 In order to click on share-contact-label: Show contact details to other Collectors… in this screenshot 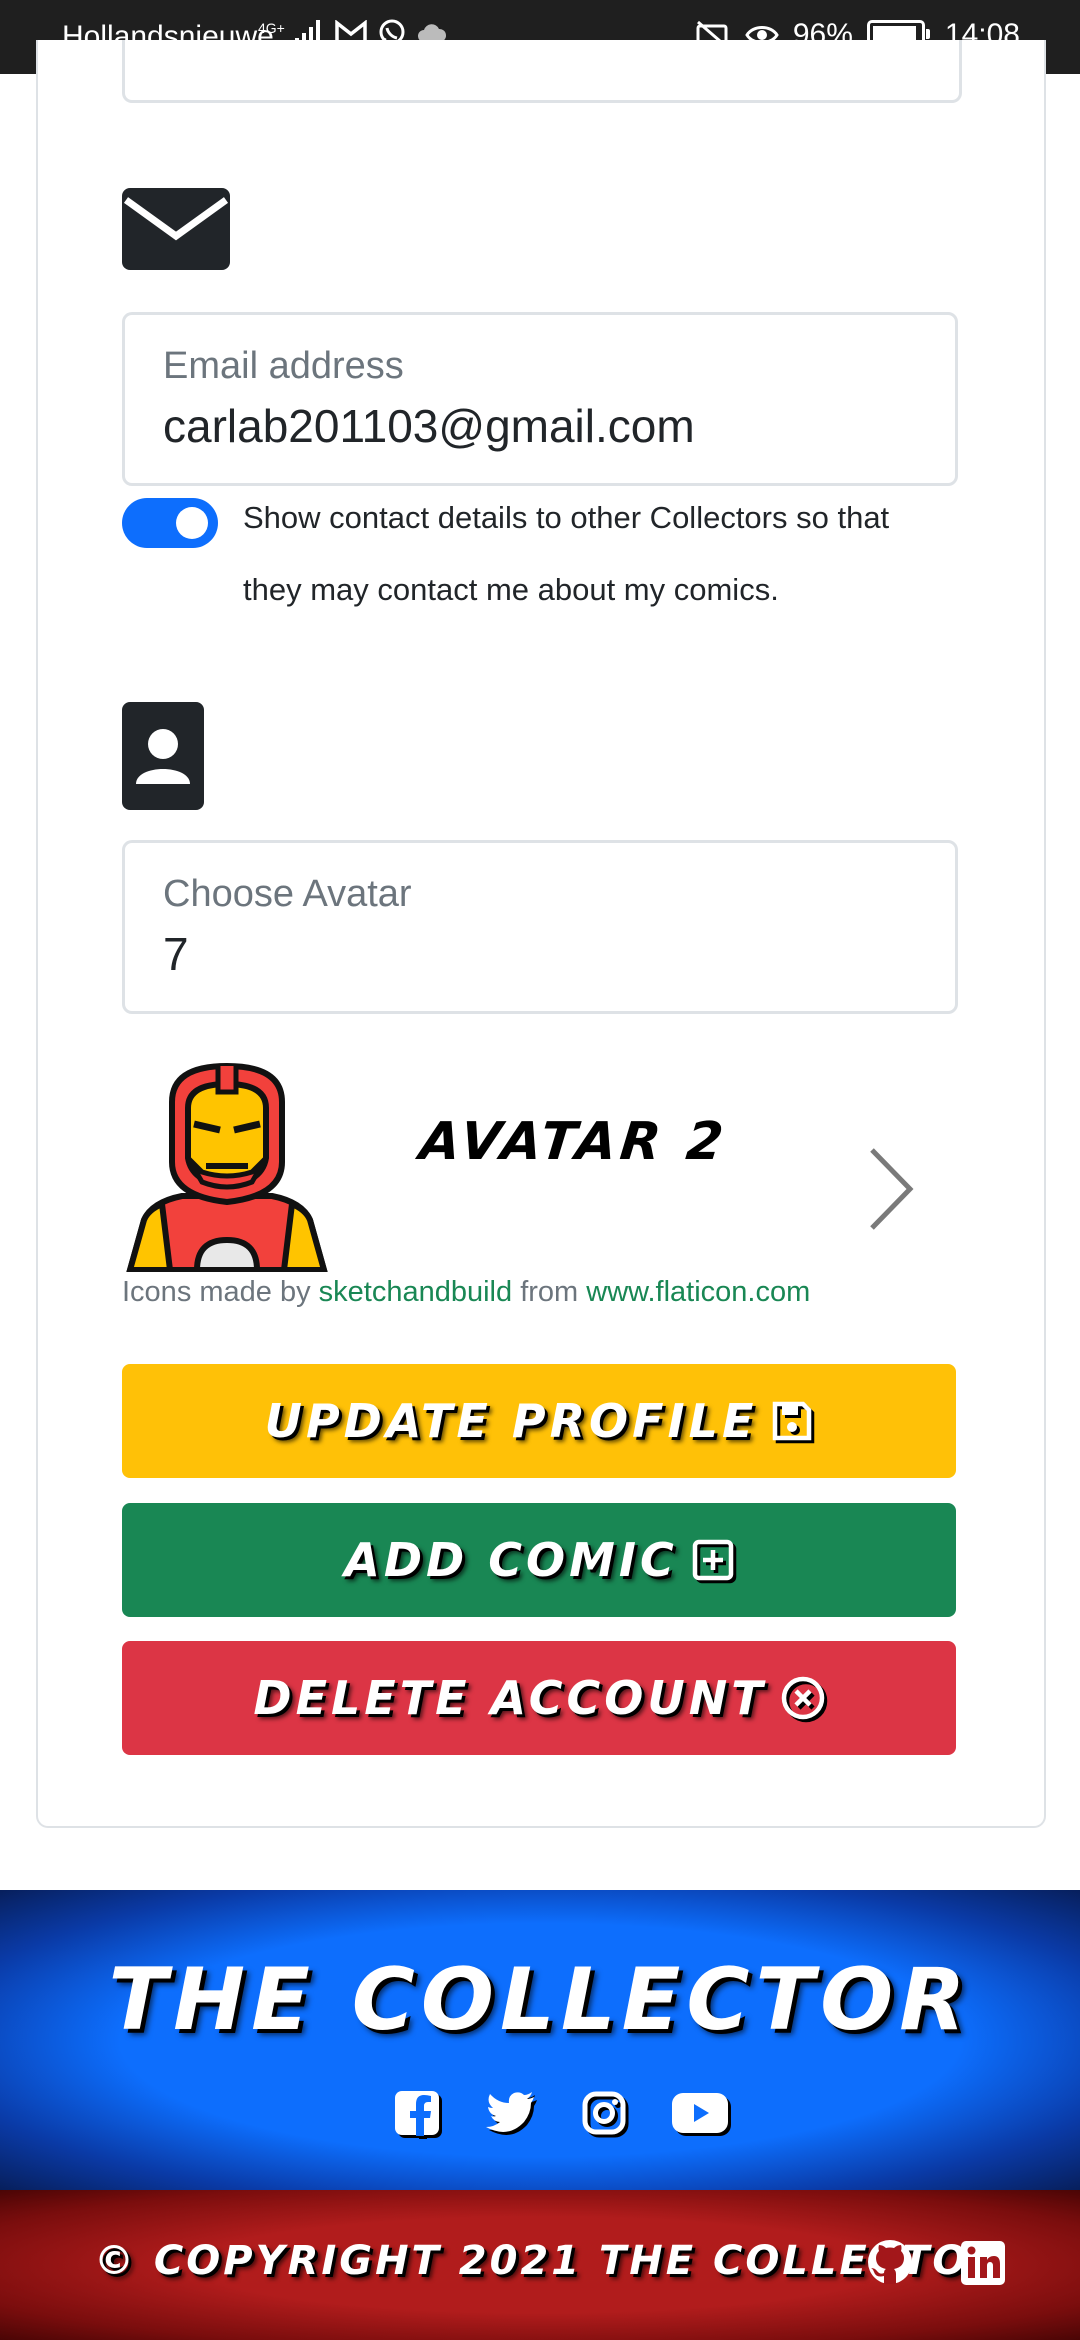, I will do `click(566, 553)`.